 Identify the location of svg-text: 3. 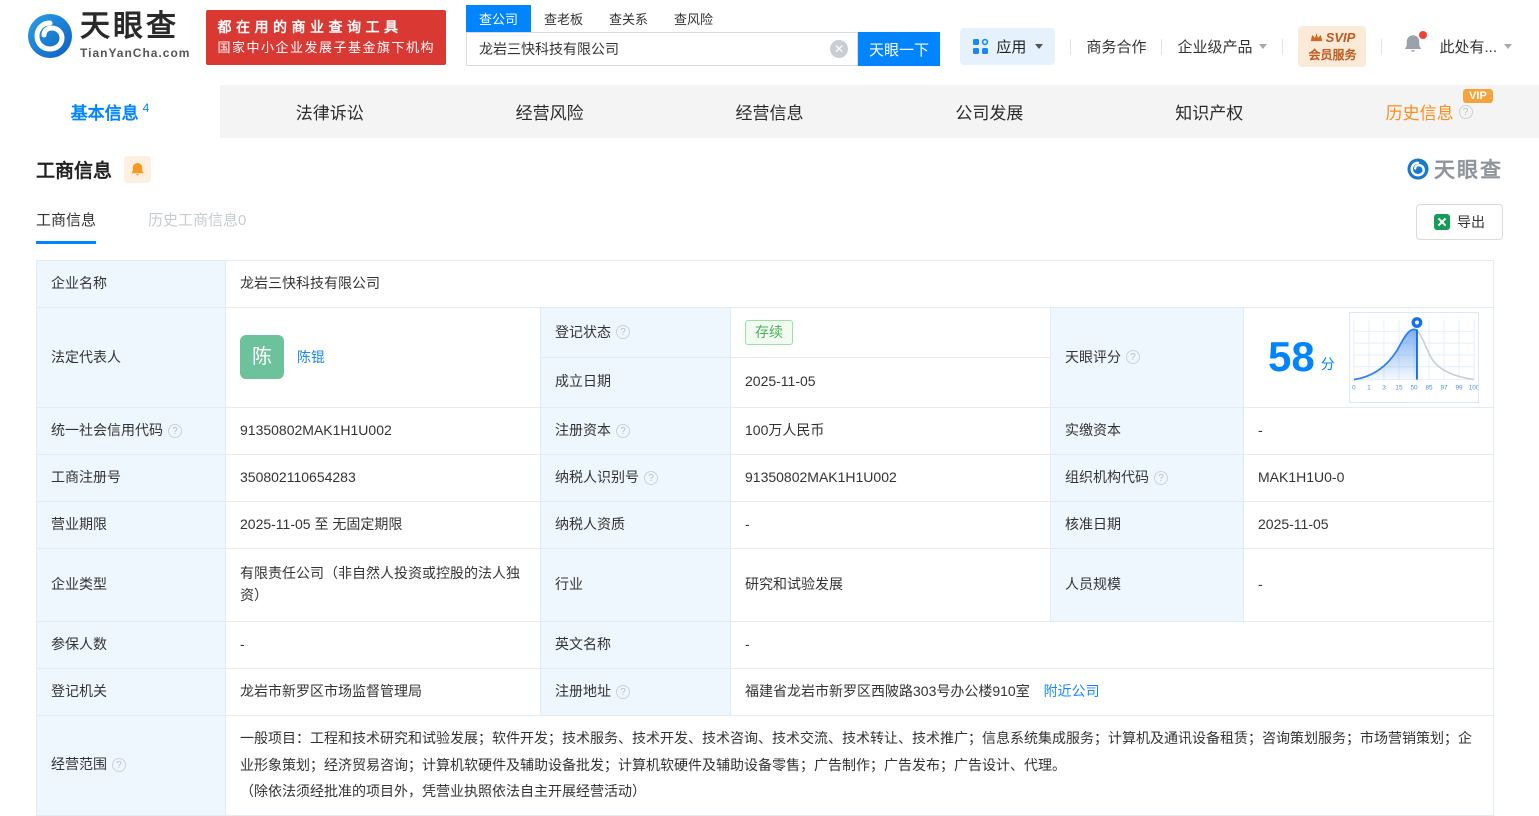
(1384, 387).